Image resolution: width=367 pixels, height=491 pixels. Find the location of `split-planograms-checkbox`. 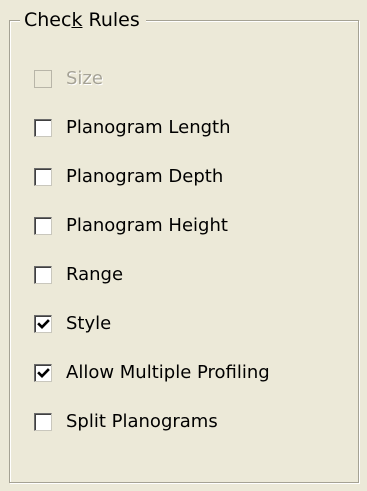

split-planograms-checkbox is located at coordinates (43, 421).